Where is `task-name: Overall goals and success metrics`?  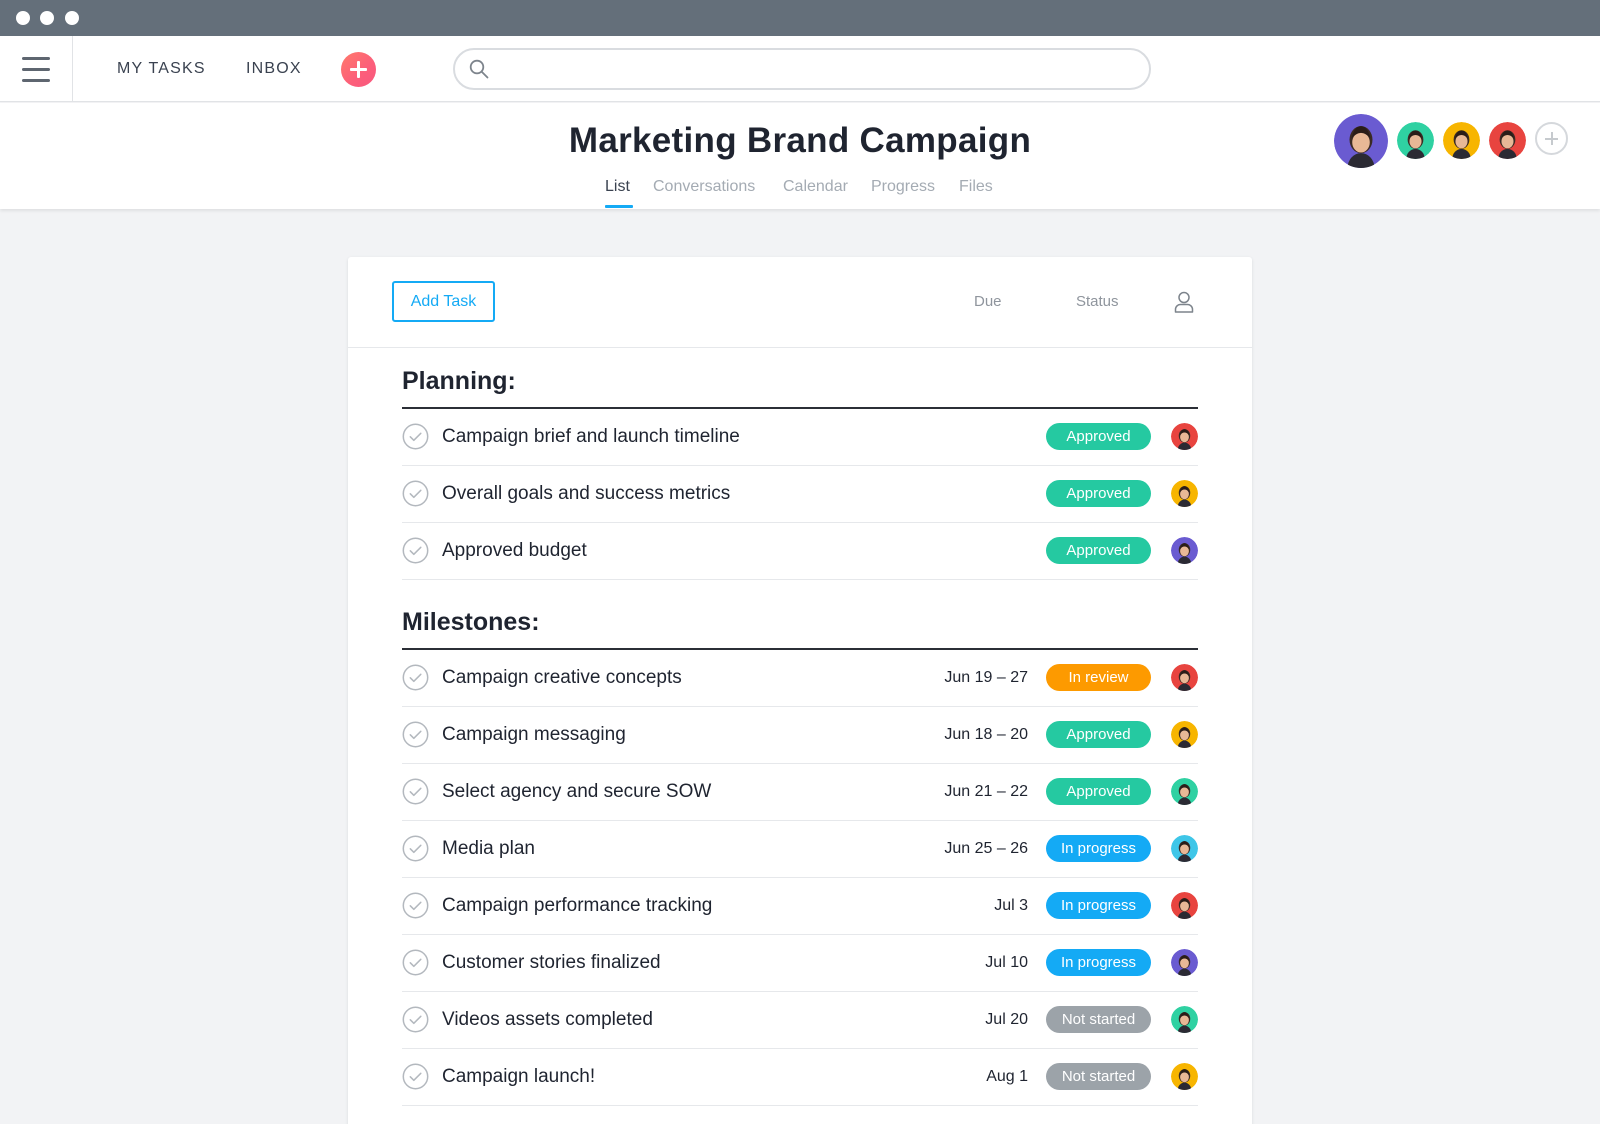
task-name: Overall goals and success metrics is located at coordinates (586, 494).